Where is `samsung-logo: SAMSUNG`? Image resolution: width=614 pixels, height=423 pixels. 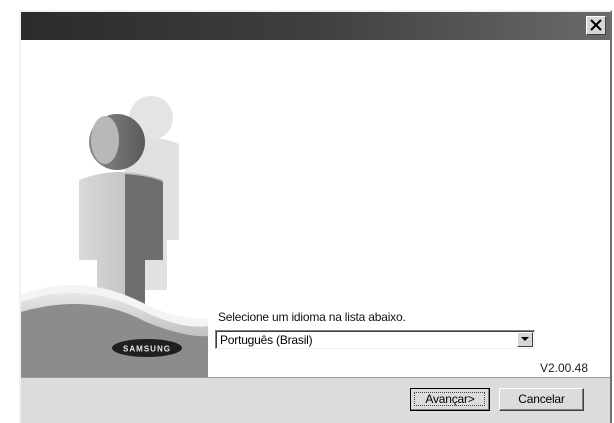
samsung-logo: SAMSUNG is located at coordinates (147, 348).